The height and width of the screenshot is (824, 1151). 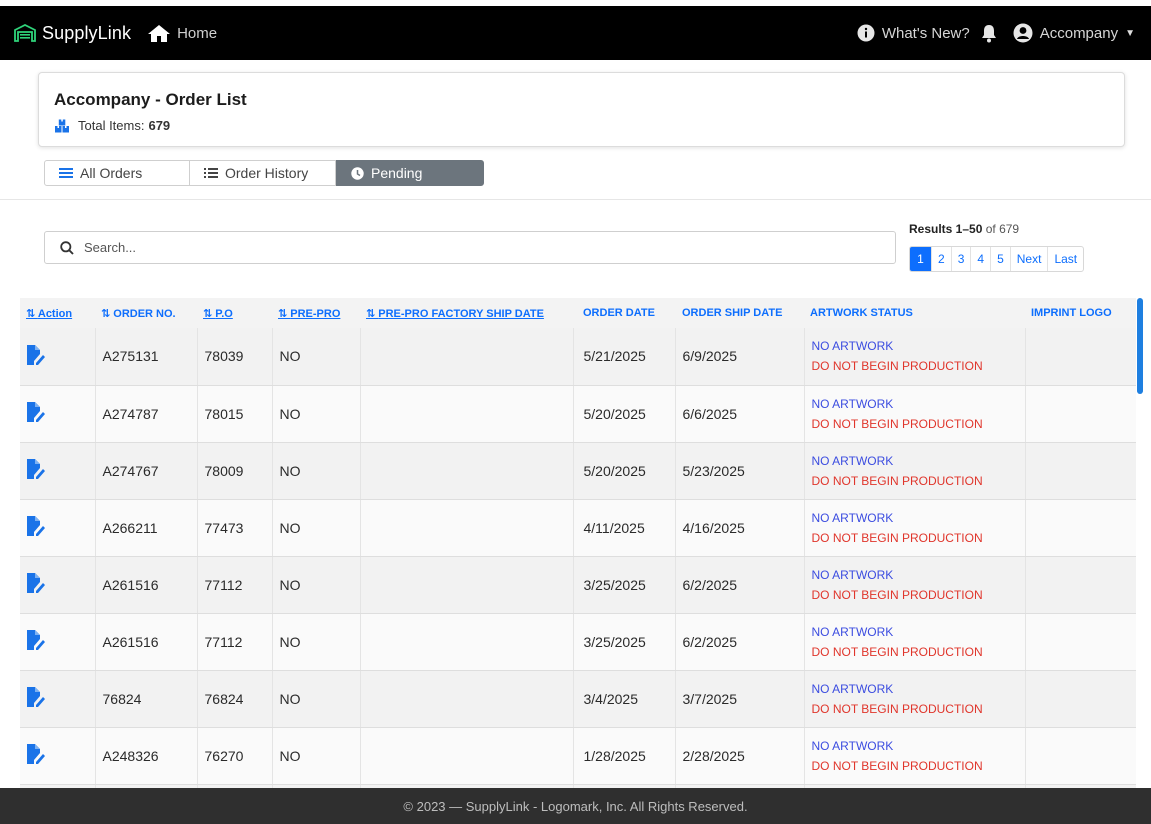 I want to click on user-circle-icon, so click(x=1023, y=33).